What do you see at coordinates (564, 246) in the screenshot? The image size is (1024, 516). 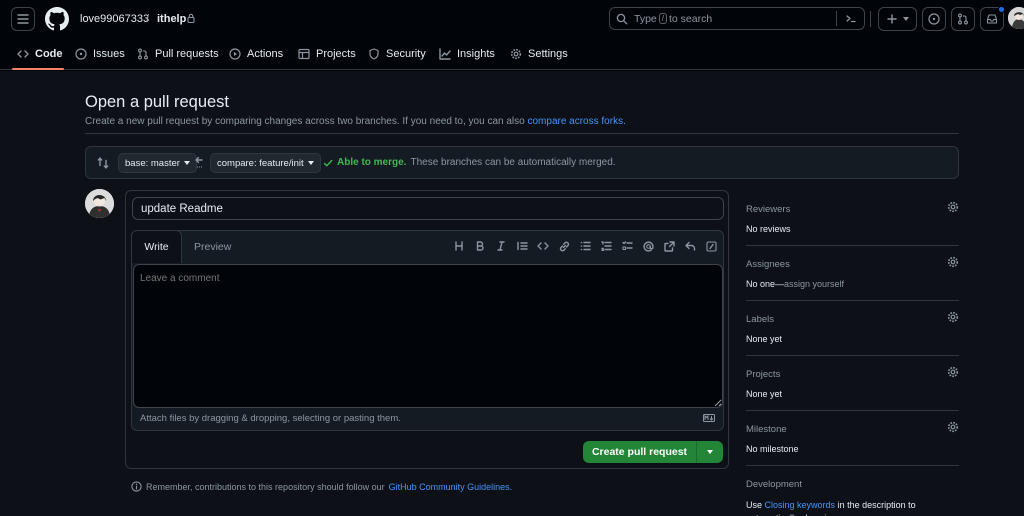 I see `link-icon` at bounding box center [564, 246].